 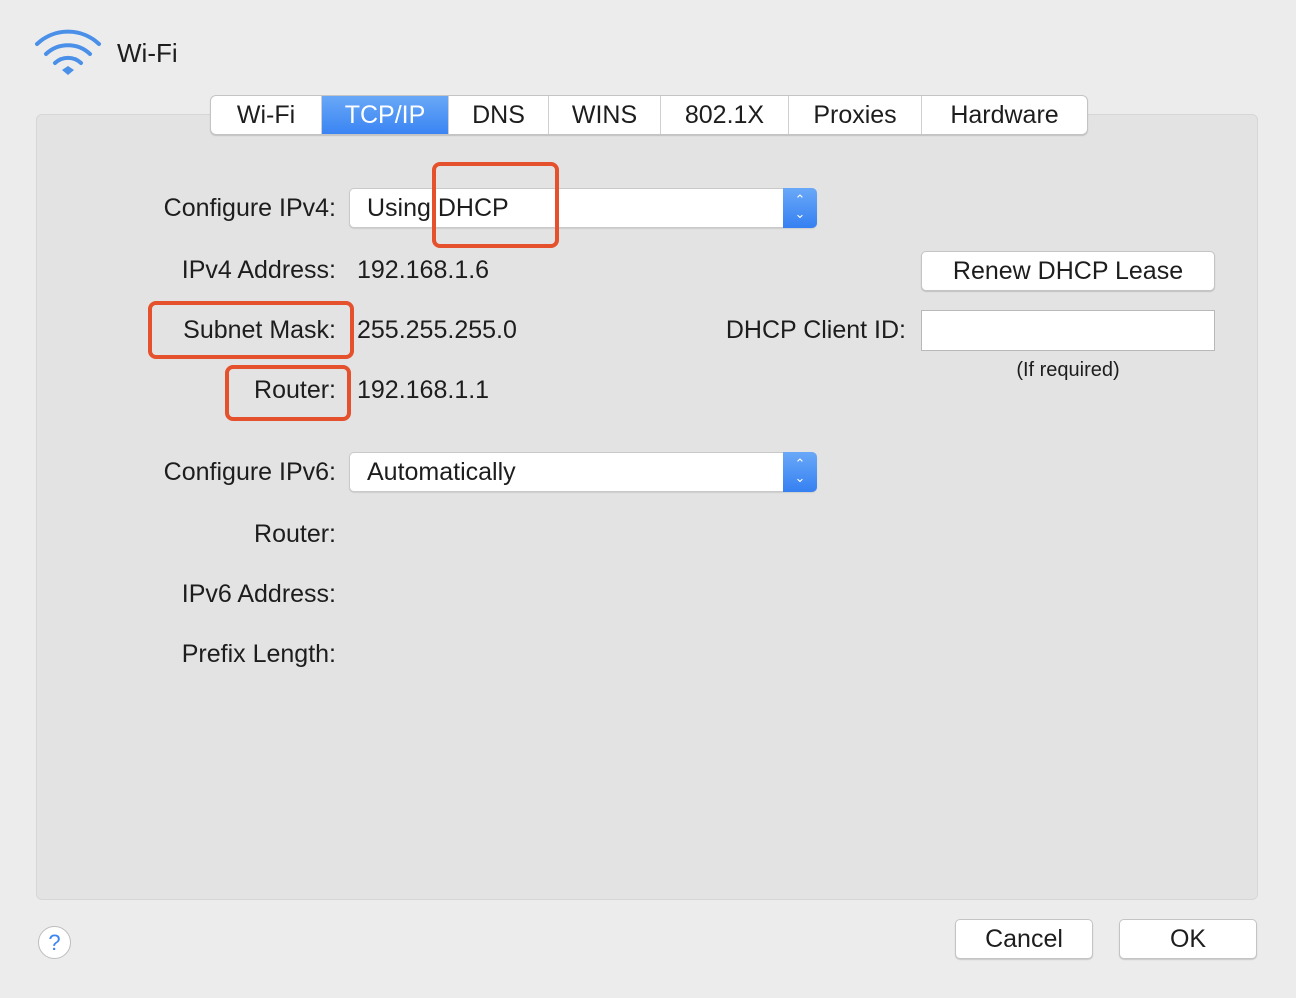 What do you see at coordinates (495, 205) in the screenshot?
I see `annotation-dhcp-highlight` at bounding box center [495, 205].